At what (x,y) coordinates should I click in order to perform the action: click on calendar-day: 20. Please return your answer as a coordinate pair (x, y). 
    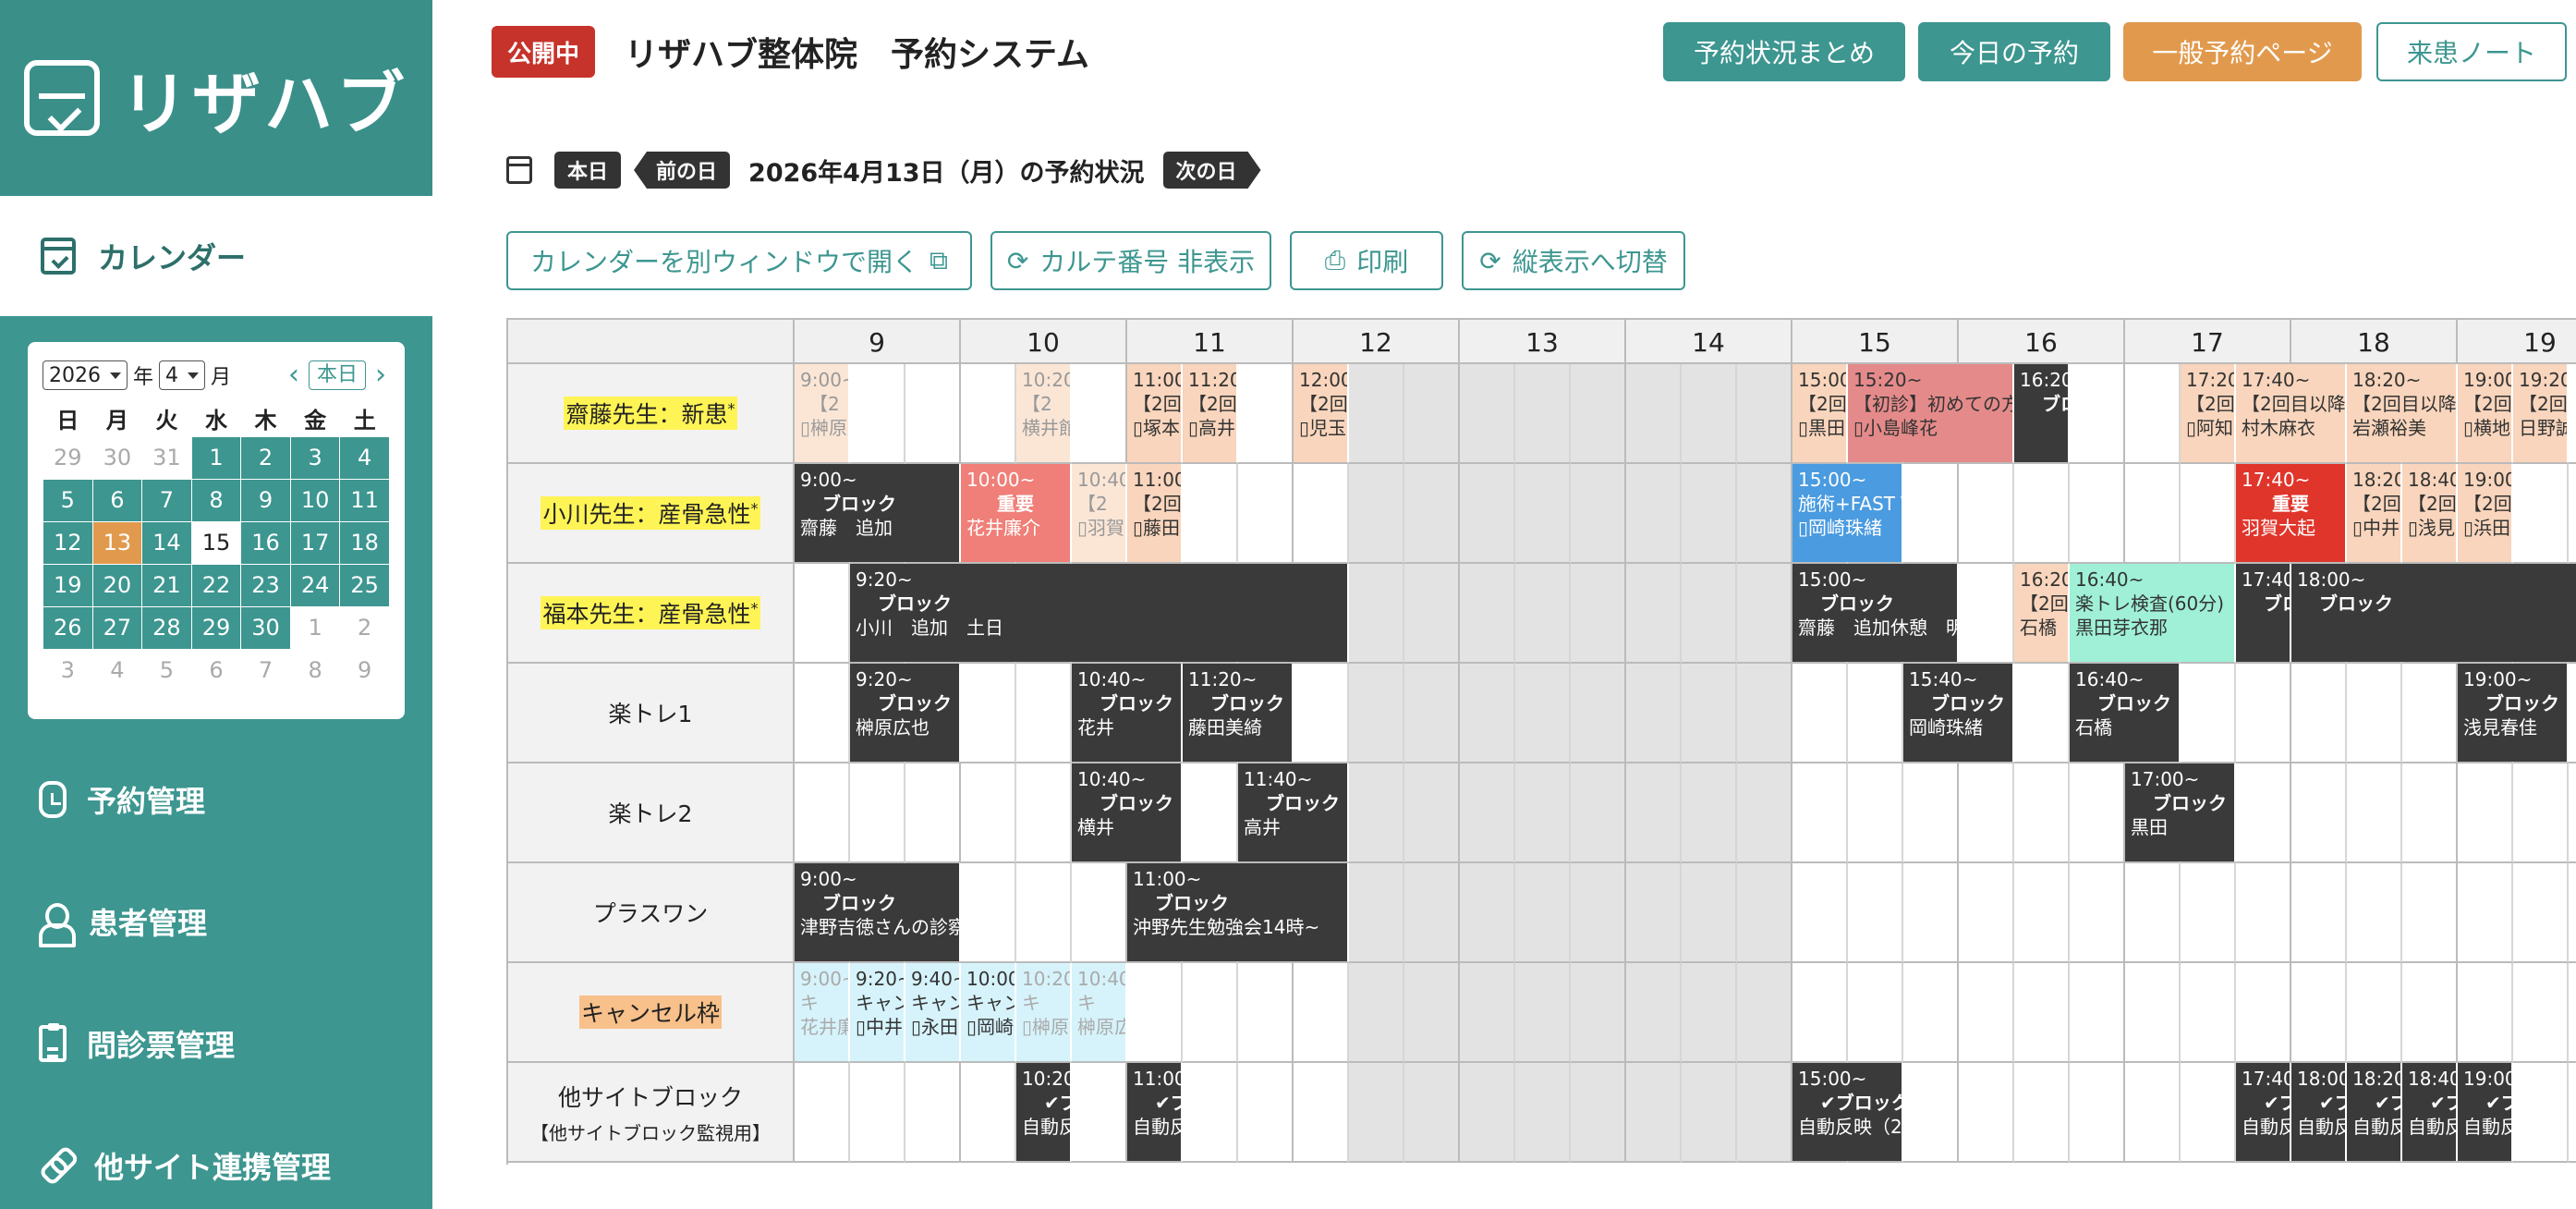
    Looking at the image, I should click on (117, 585).